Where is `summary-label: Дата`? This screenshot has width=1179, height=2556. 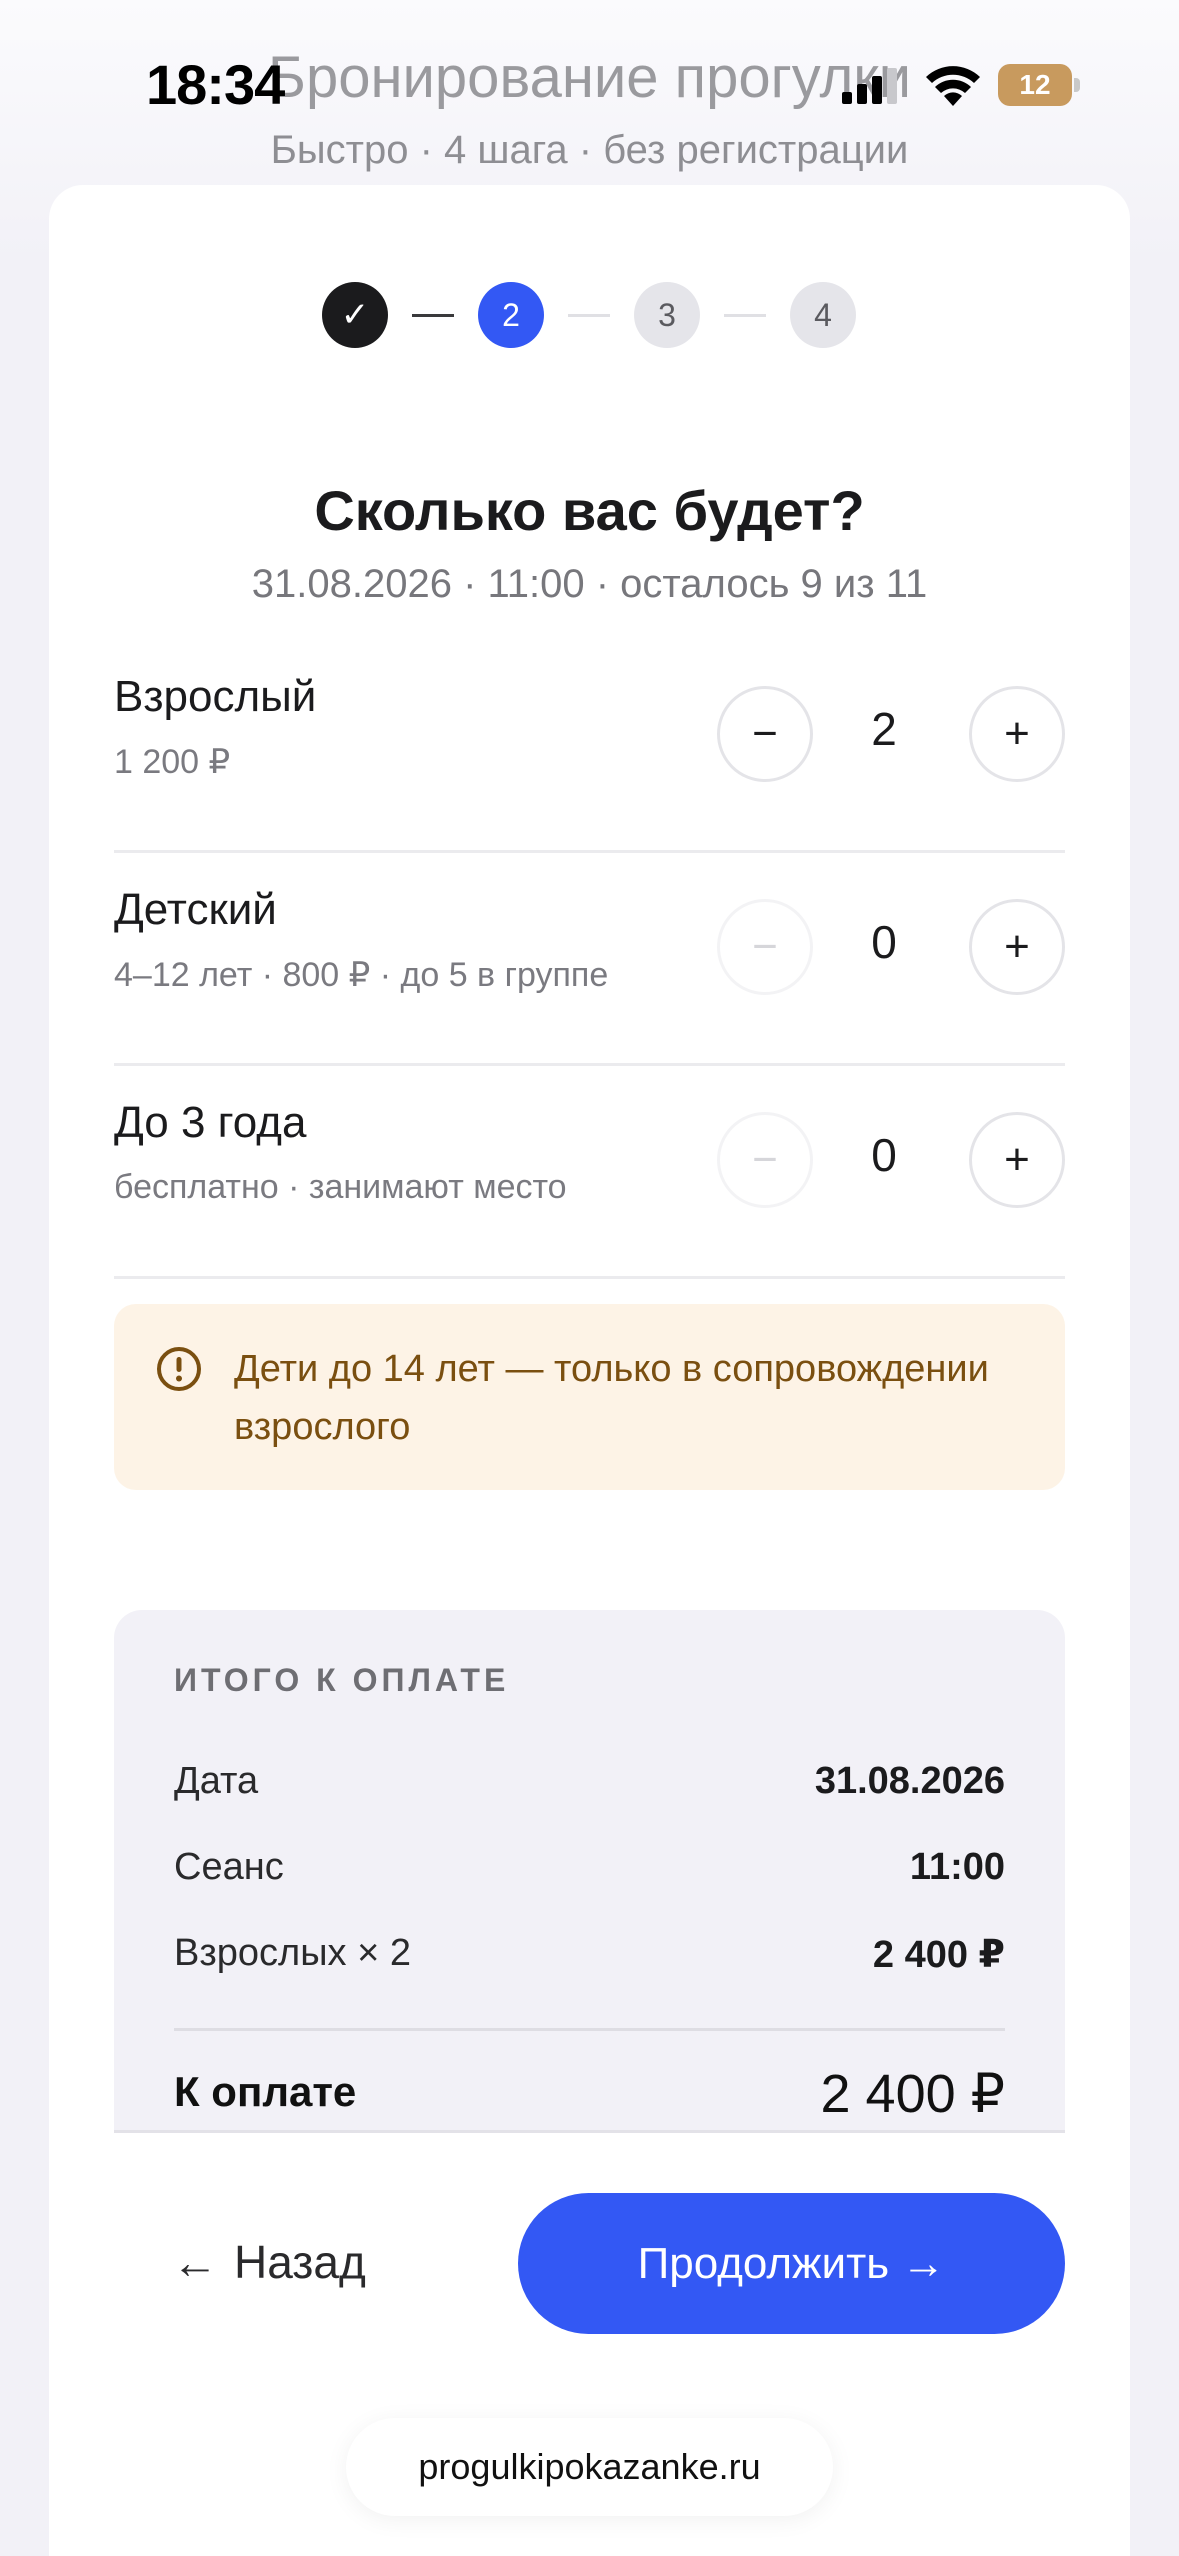 summary-label: Дата is located at coordinates (216, 1781).